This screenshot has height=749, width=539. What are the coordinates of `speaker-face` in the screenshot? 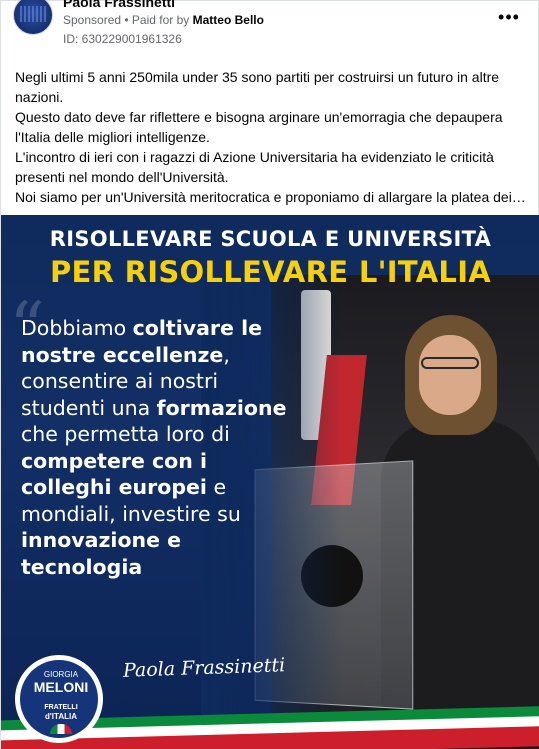 It's located at (450, 375).